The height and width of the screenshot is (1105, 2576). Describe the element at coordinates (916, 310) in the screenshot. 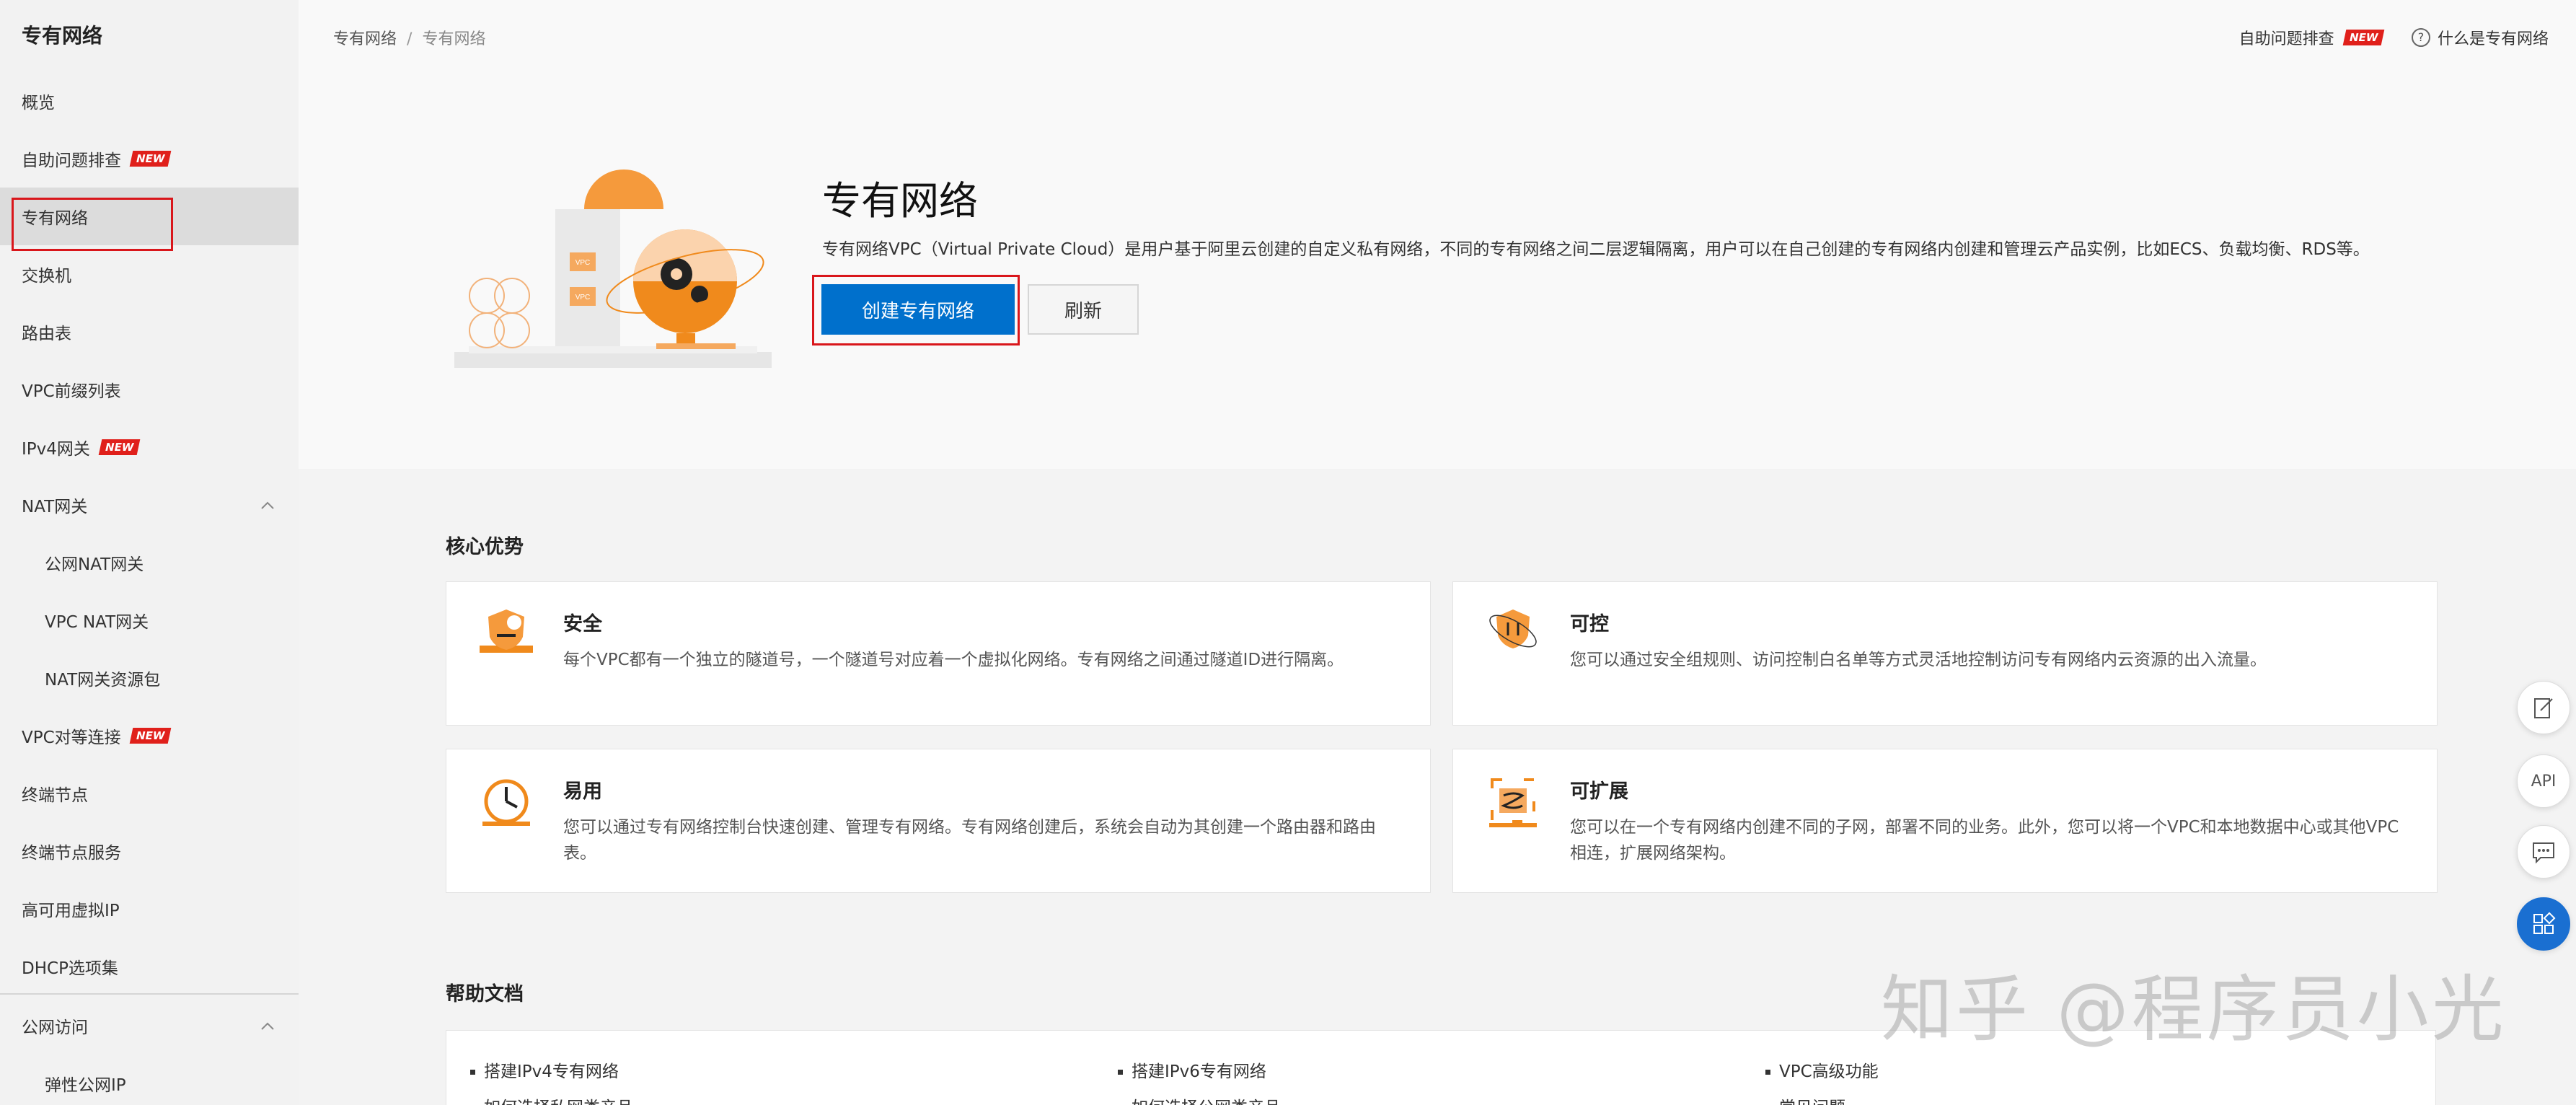

I see `highlight-box-create` at that location.